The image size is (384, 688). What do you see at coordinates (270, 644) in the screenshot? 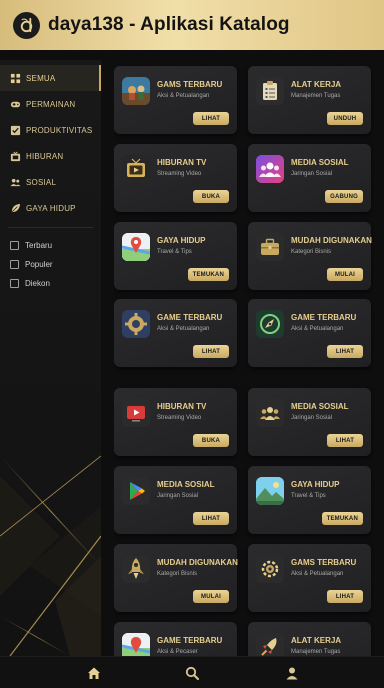
I see `rocket-gold-icon` at bounding box center [270, 644].